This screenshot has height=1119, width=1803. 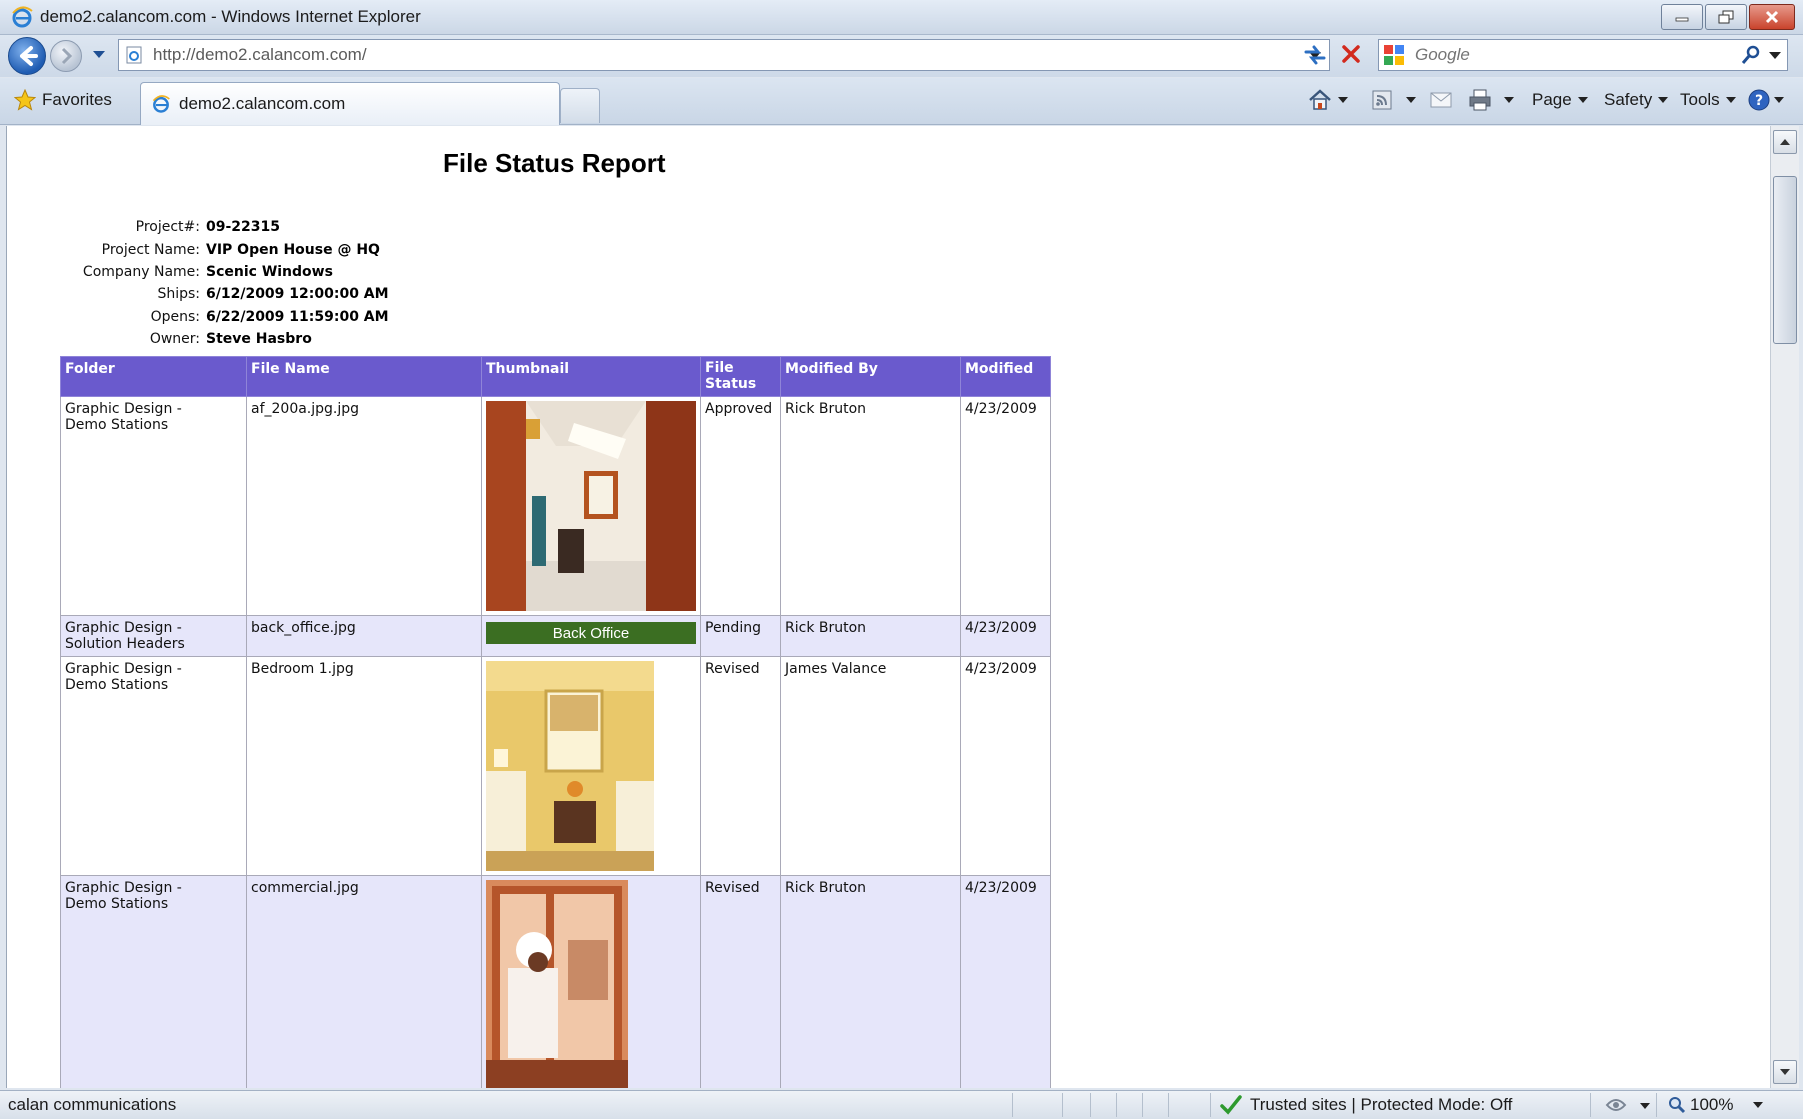 I want to click on restore-icon, so click(x=1726, y=17).